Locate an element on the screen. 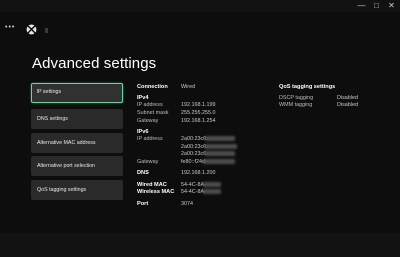  dscp-tagging-label: DSCP tagging is located at coordinates (296, 98).